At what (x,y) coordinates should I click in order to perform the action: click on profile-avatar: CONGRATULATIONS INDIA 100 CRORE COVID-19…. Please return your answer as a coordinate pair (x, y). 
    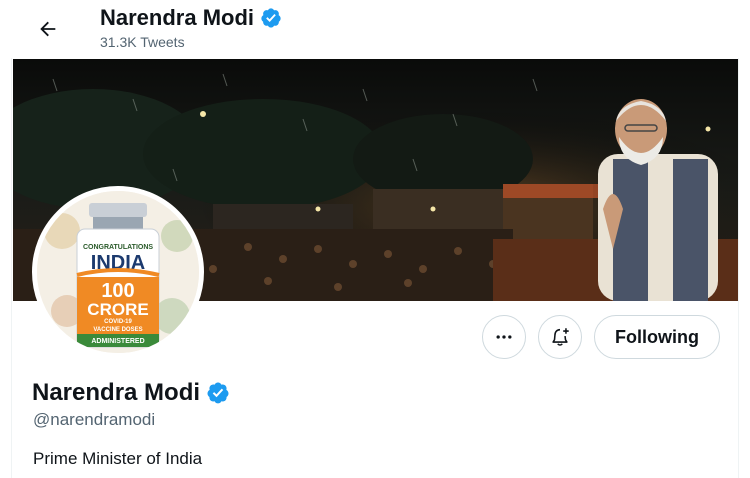
    Looking at the image, I should click on (118, 272).